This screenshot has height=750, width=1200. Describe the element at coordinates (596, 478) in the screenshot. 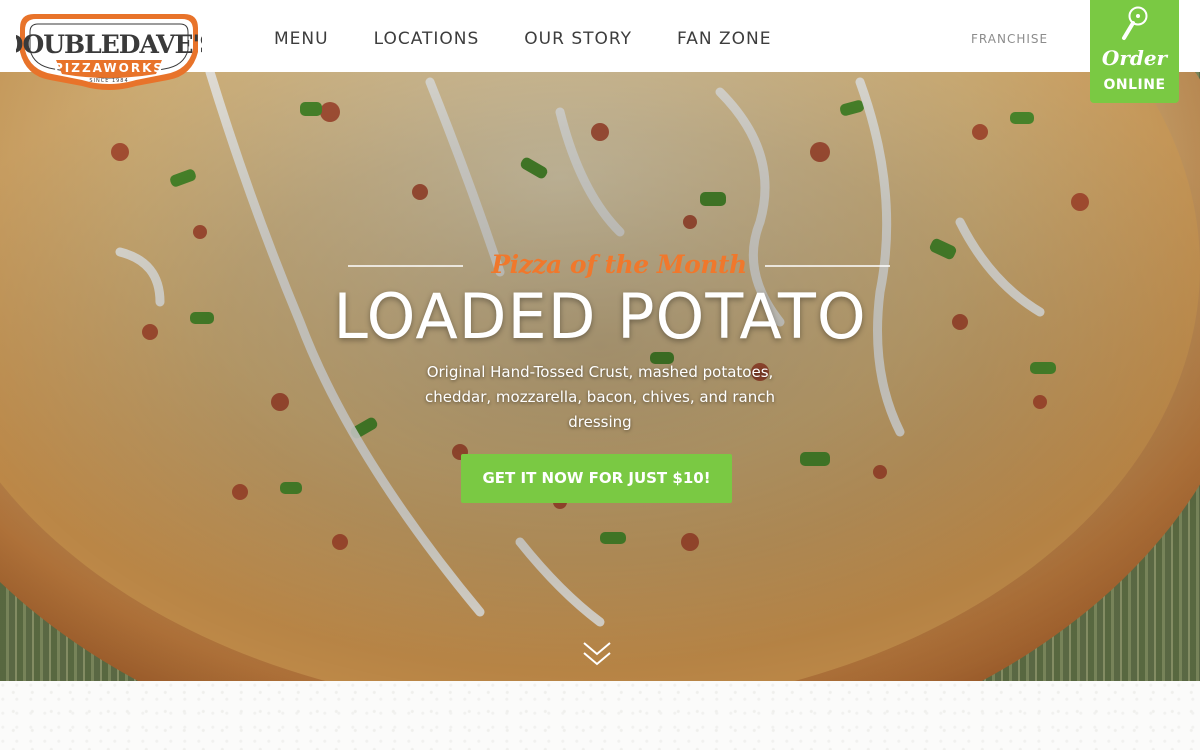

I see `get-it-now-button: GET IT NOW FOR JUST $10!` at that location.